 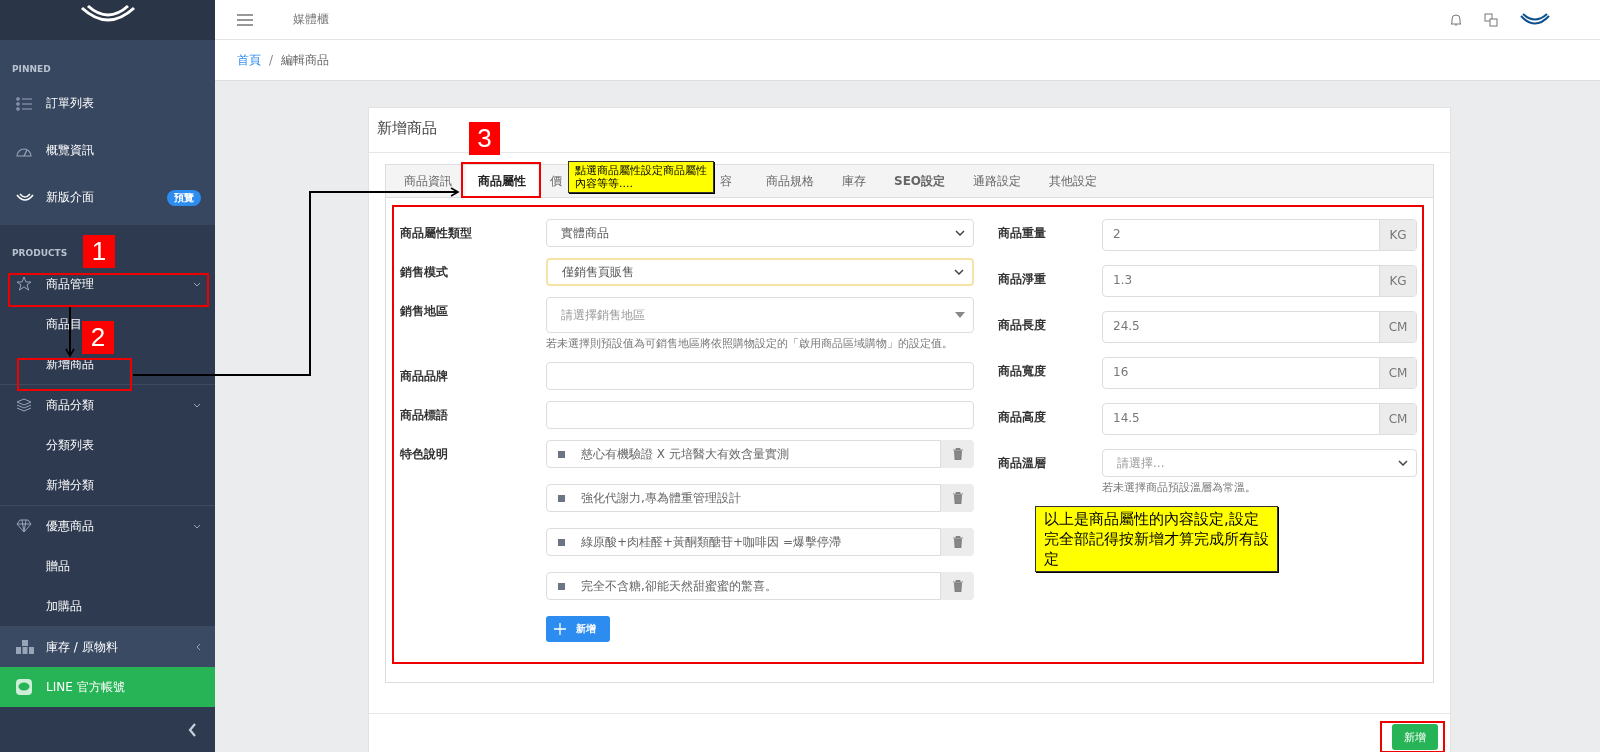 What do you see at coordinates (428, 181) in the screenshot?
I see `tab: 商品資訊` at bounding box center [428, 181].